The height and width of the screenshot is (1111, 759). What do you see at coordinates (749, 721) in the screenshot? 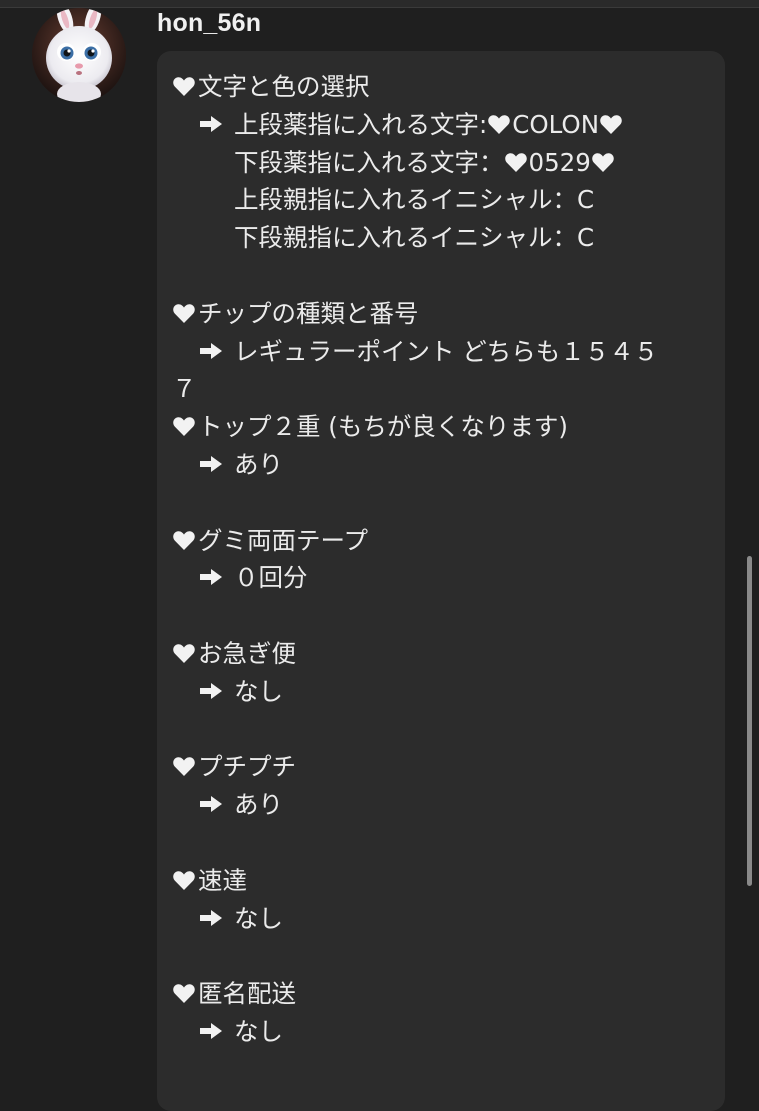
I see `scrollbar-thumb` at bounding box center [749, 721].